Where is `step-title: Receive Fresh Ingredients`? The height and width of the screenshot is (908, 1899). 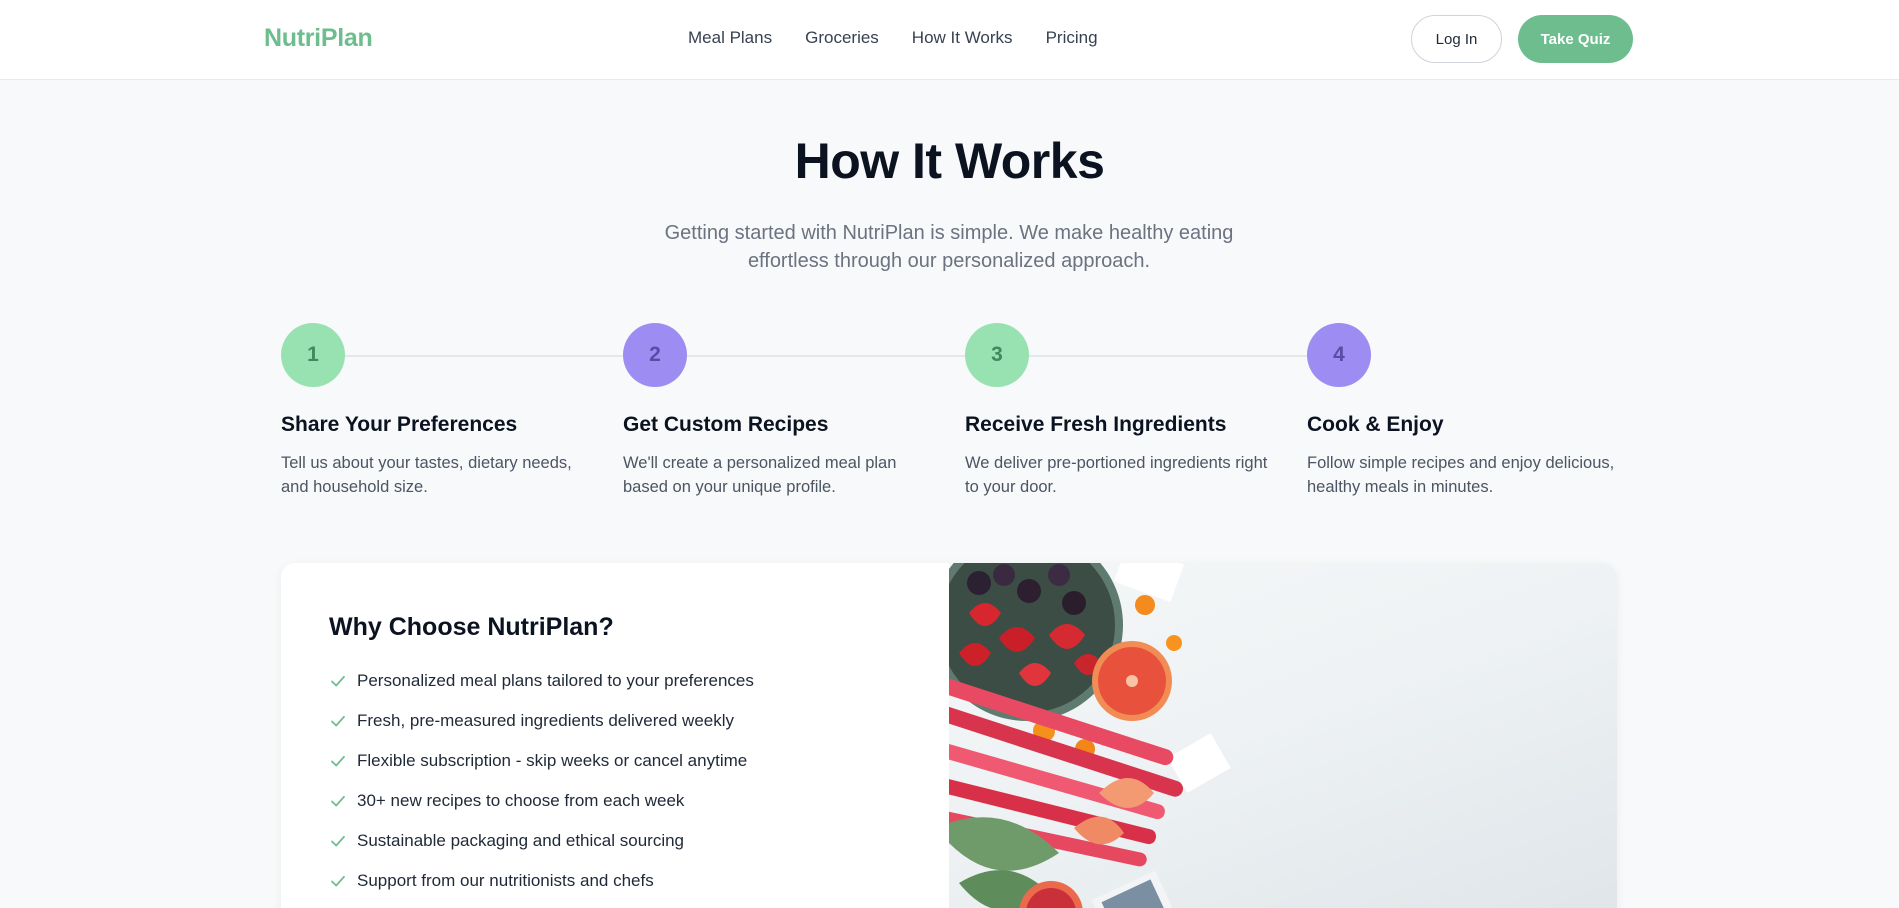
step-title: Receive Fresh Ingredients is located at coordinates (1096, 424).